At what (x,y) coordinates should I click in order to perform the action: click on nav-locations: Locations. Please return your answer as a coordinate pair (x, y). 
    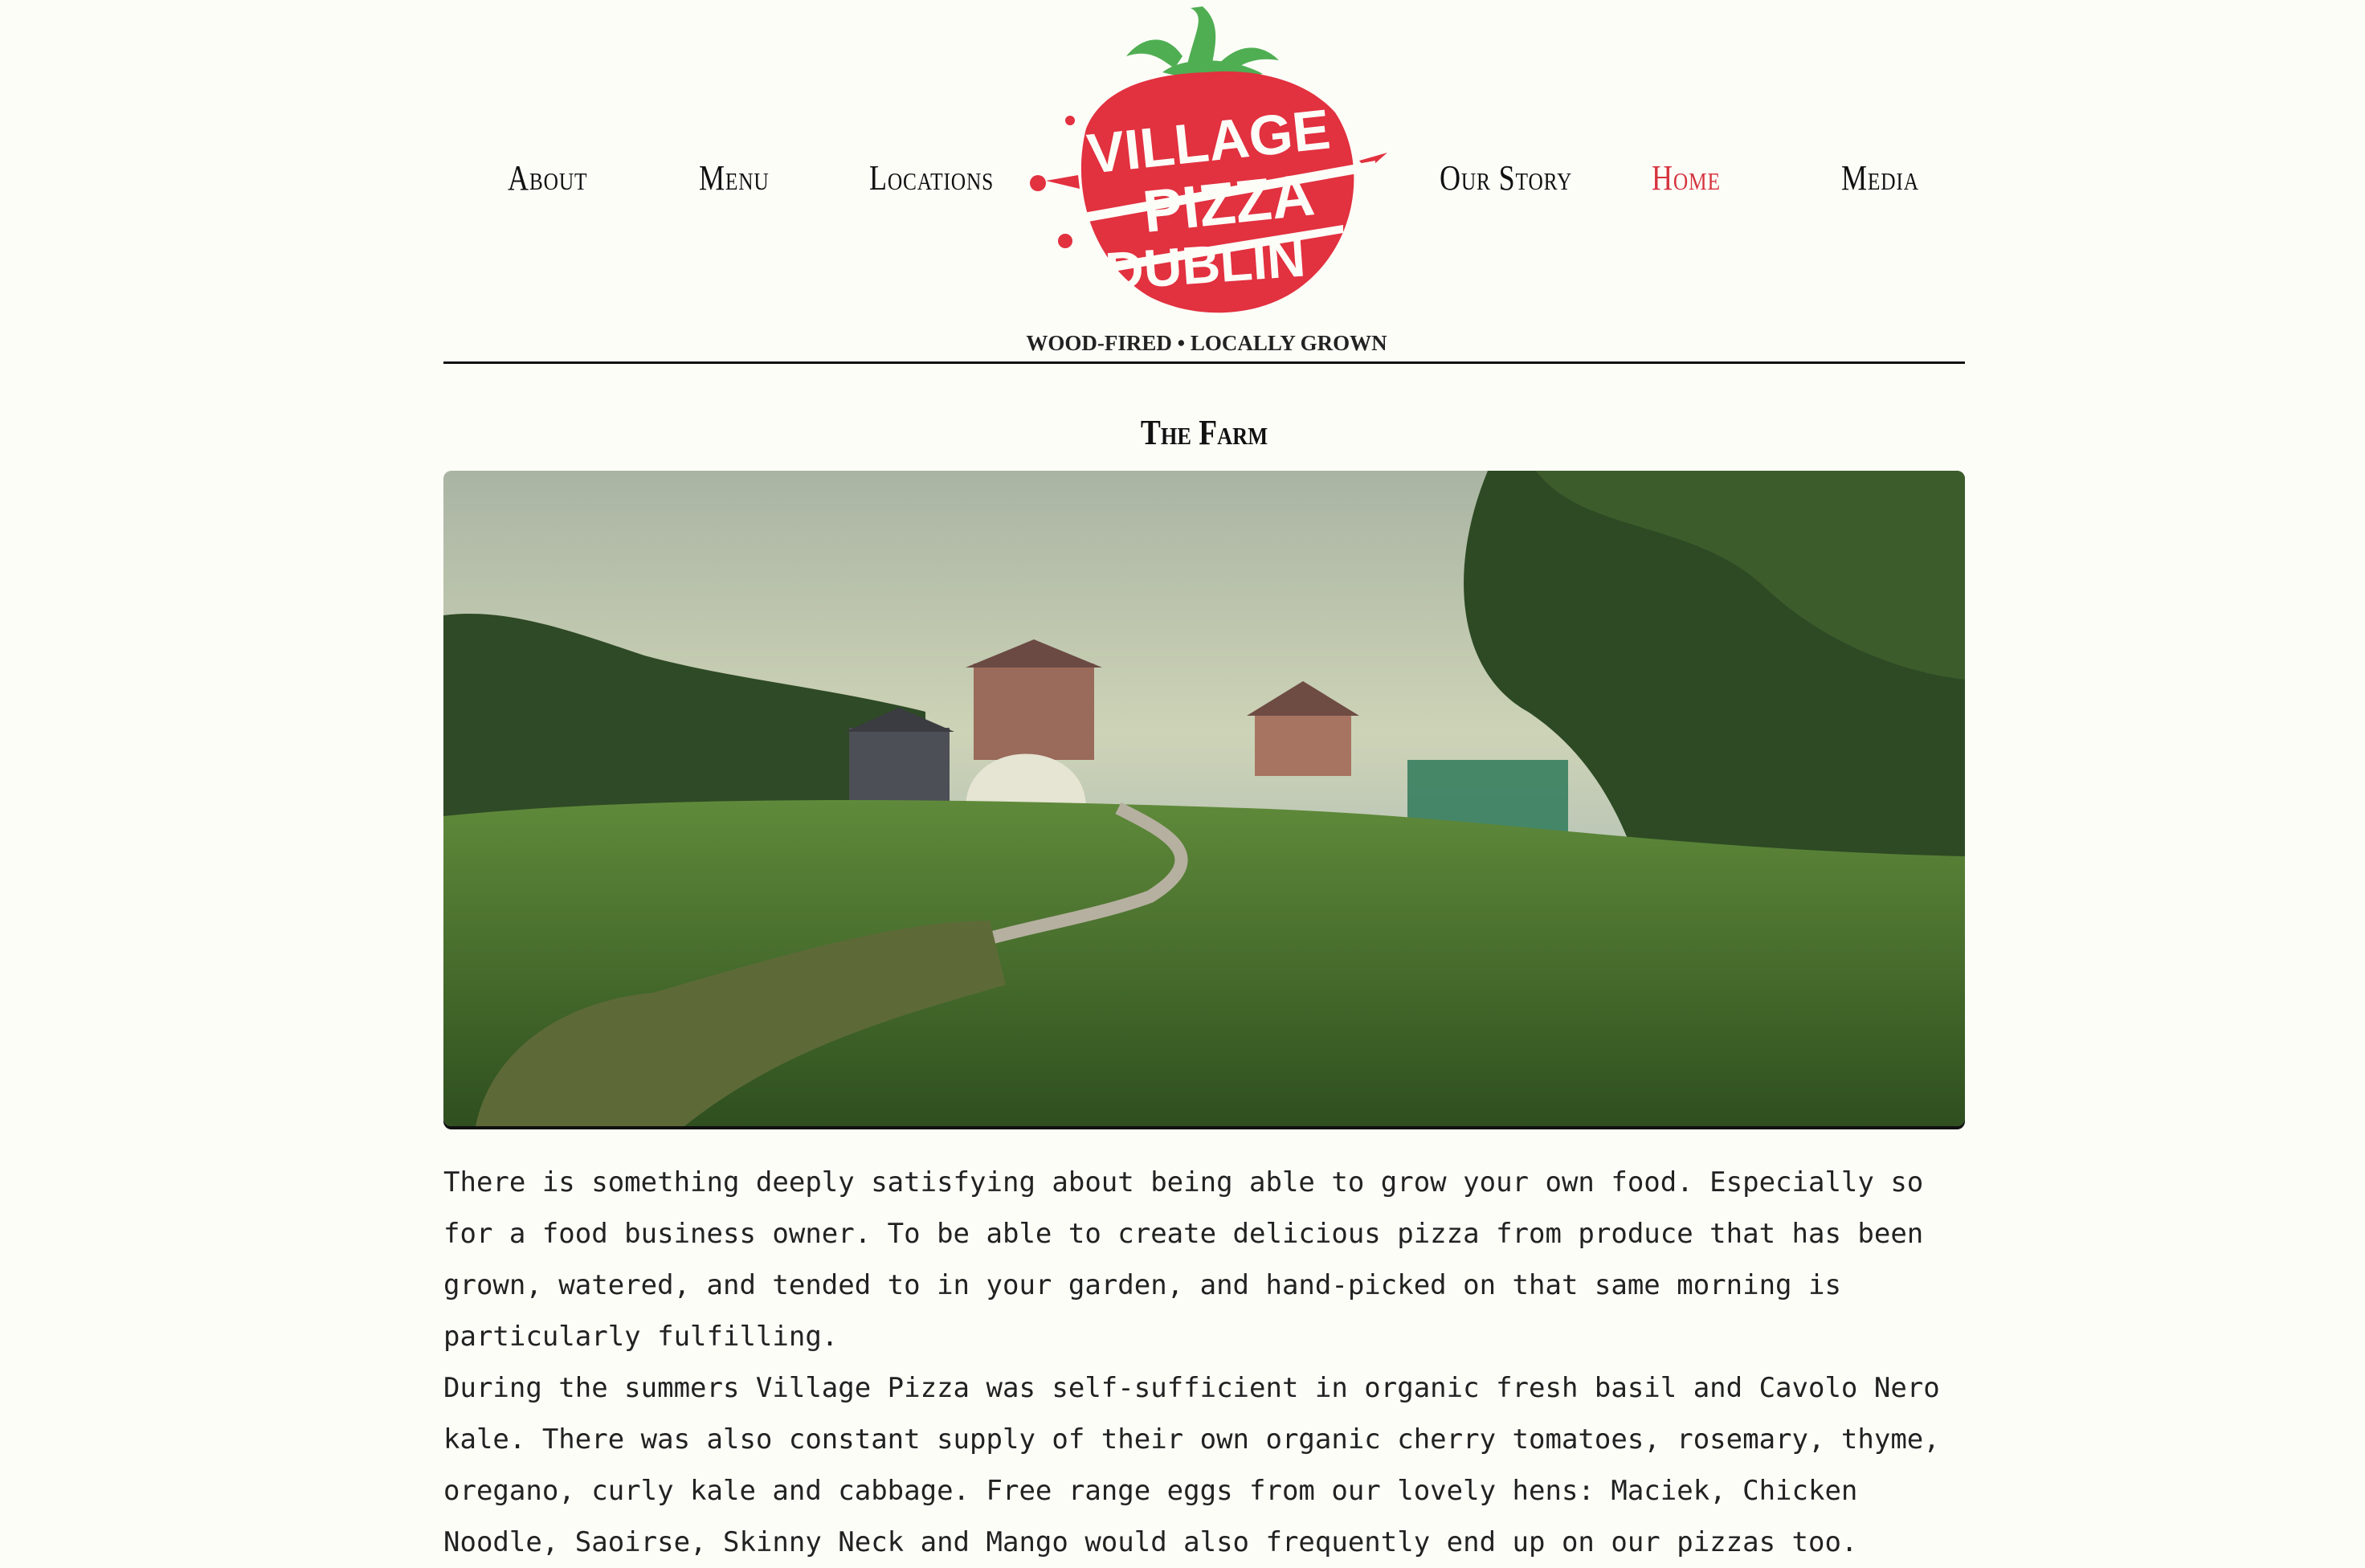
    Looking at the image, I should click on (932, 177).